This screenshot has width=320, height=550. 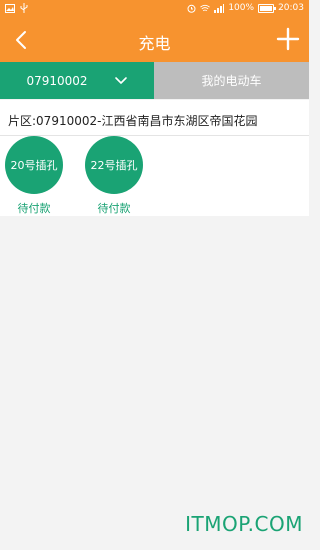 I want to click on image-icon, so click(x=10, y=8).